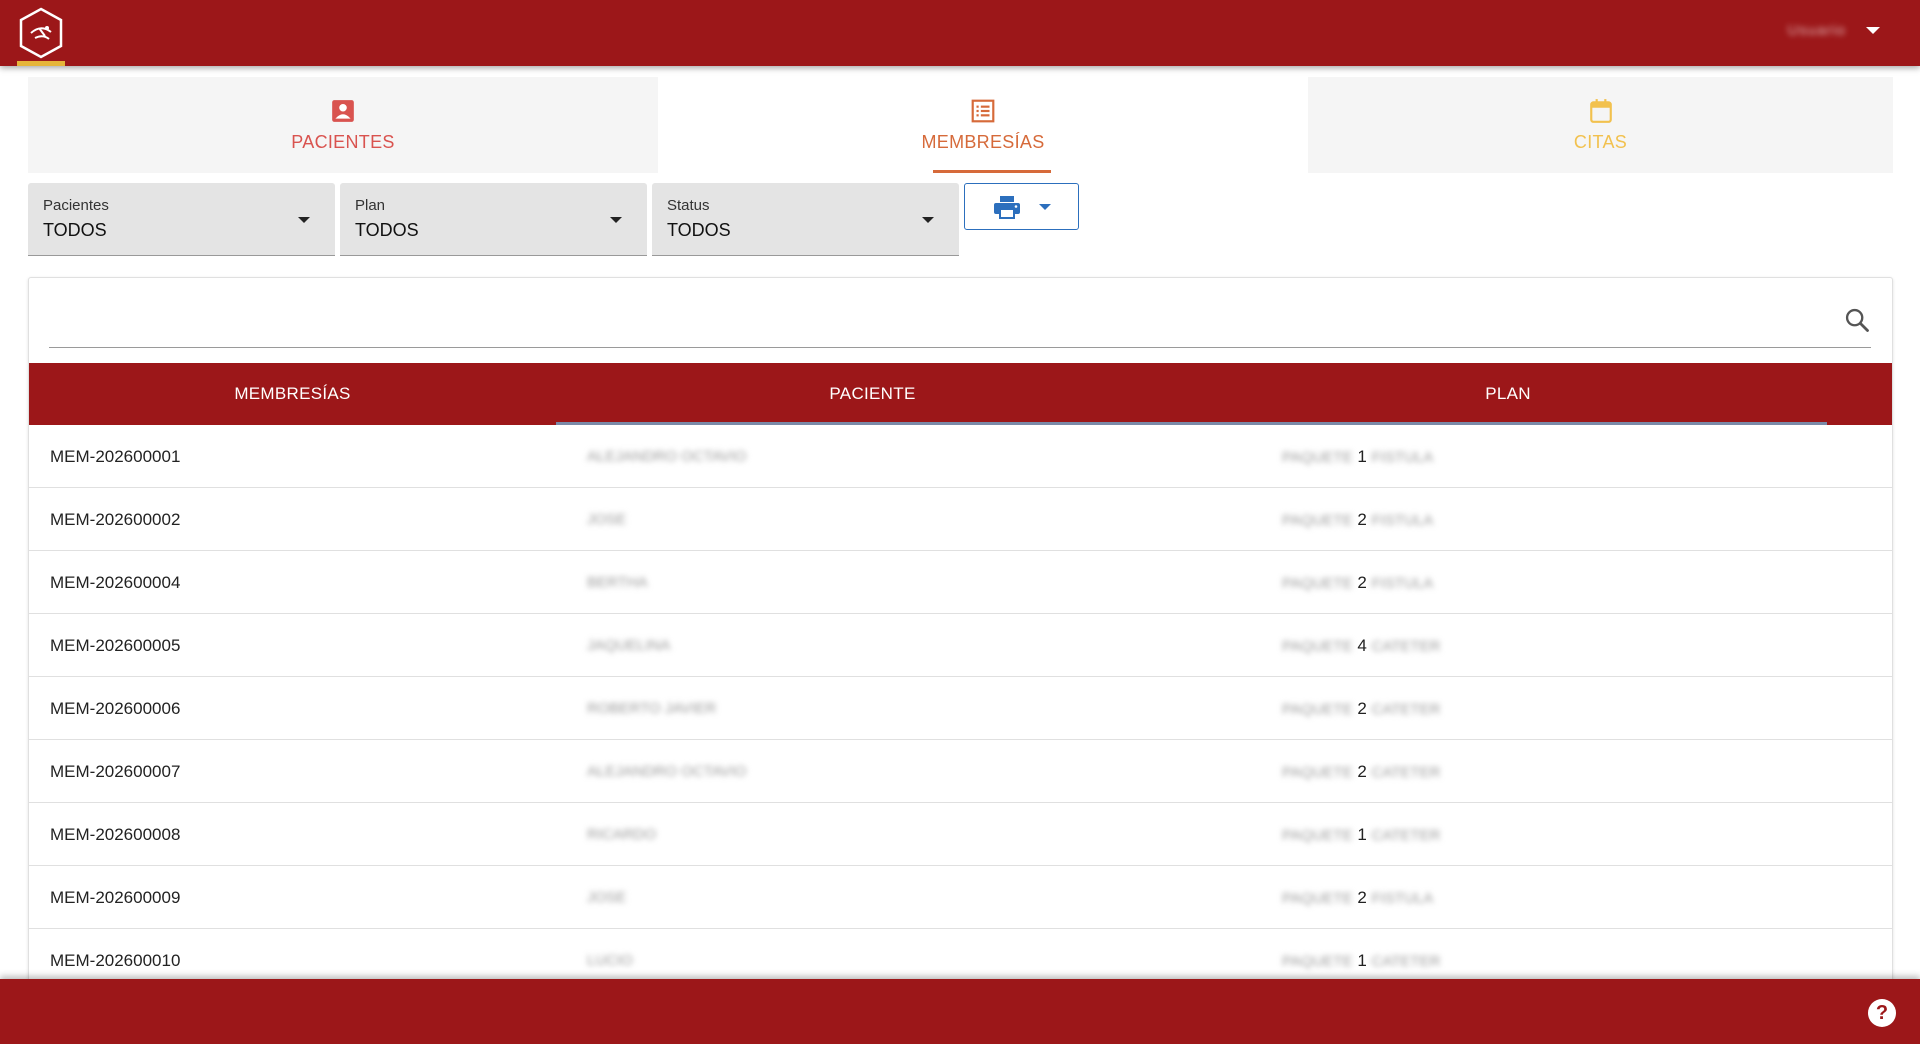  Describe the element at coordinates (992, 171) in the screenshot. I see `active-tab-indicator` at that location.